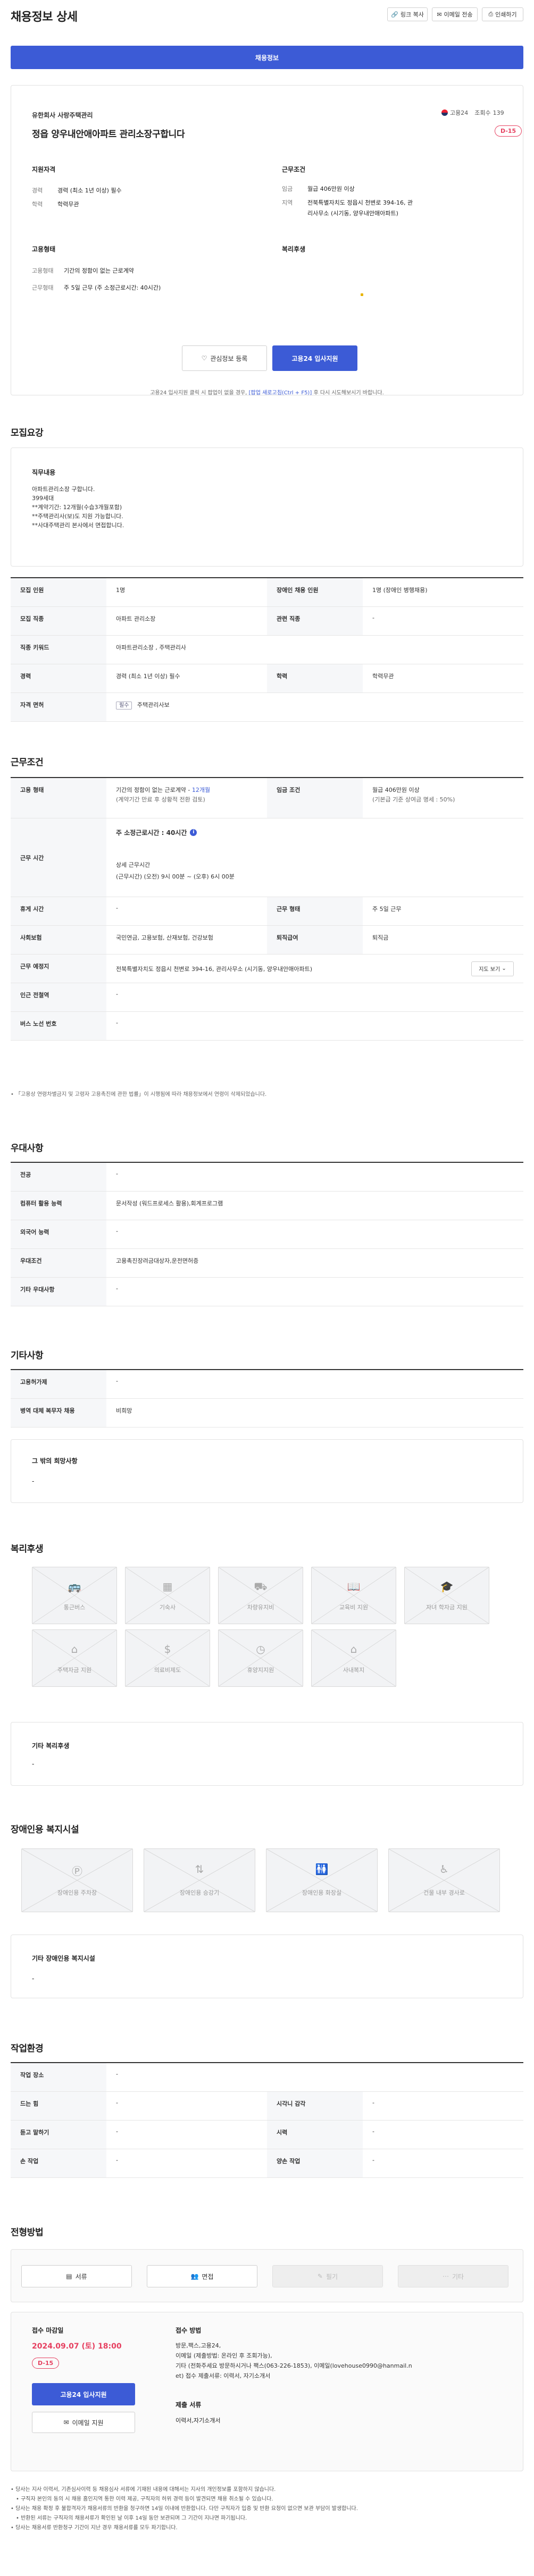 The width and height of the screenshot is (534, 2576). What do you see at coordinates (331, 189) in the screenshot?
I see `cond-value: 월급 406만원 이상` at bounding box center [331, 189].